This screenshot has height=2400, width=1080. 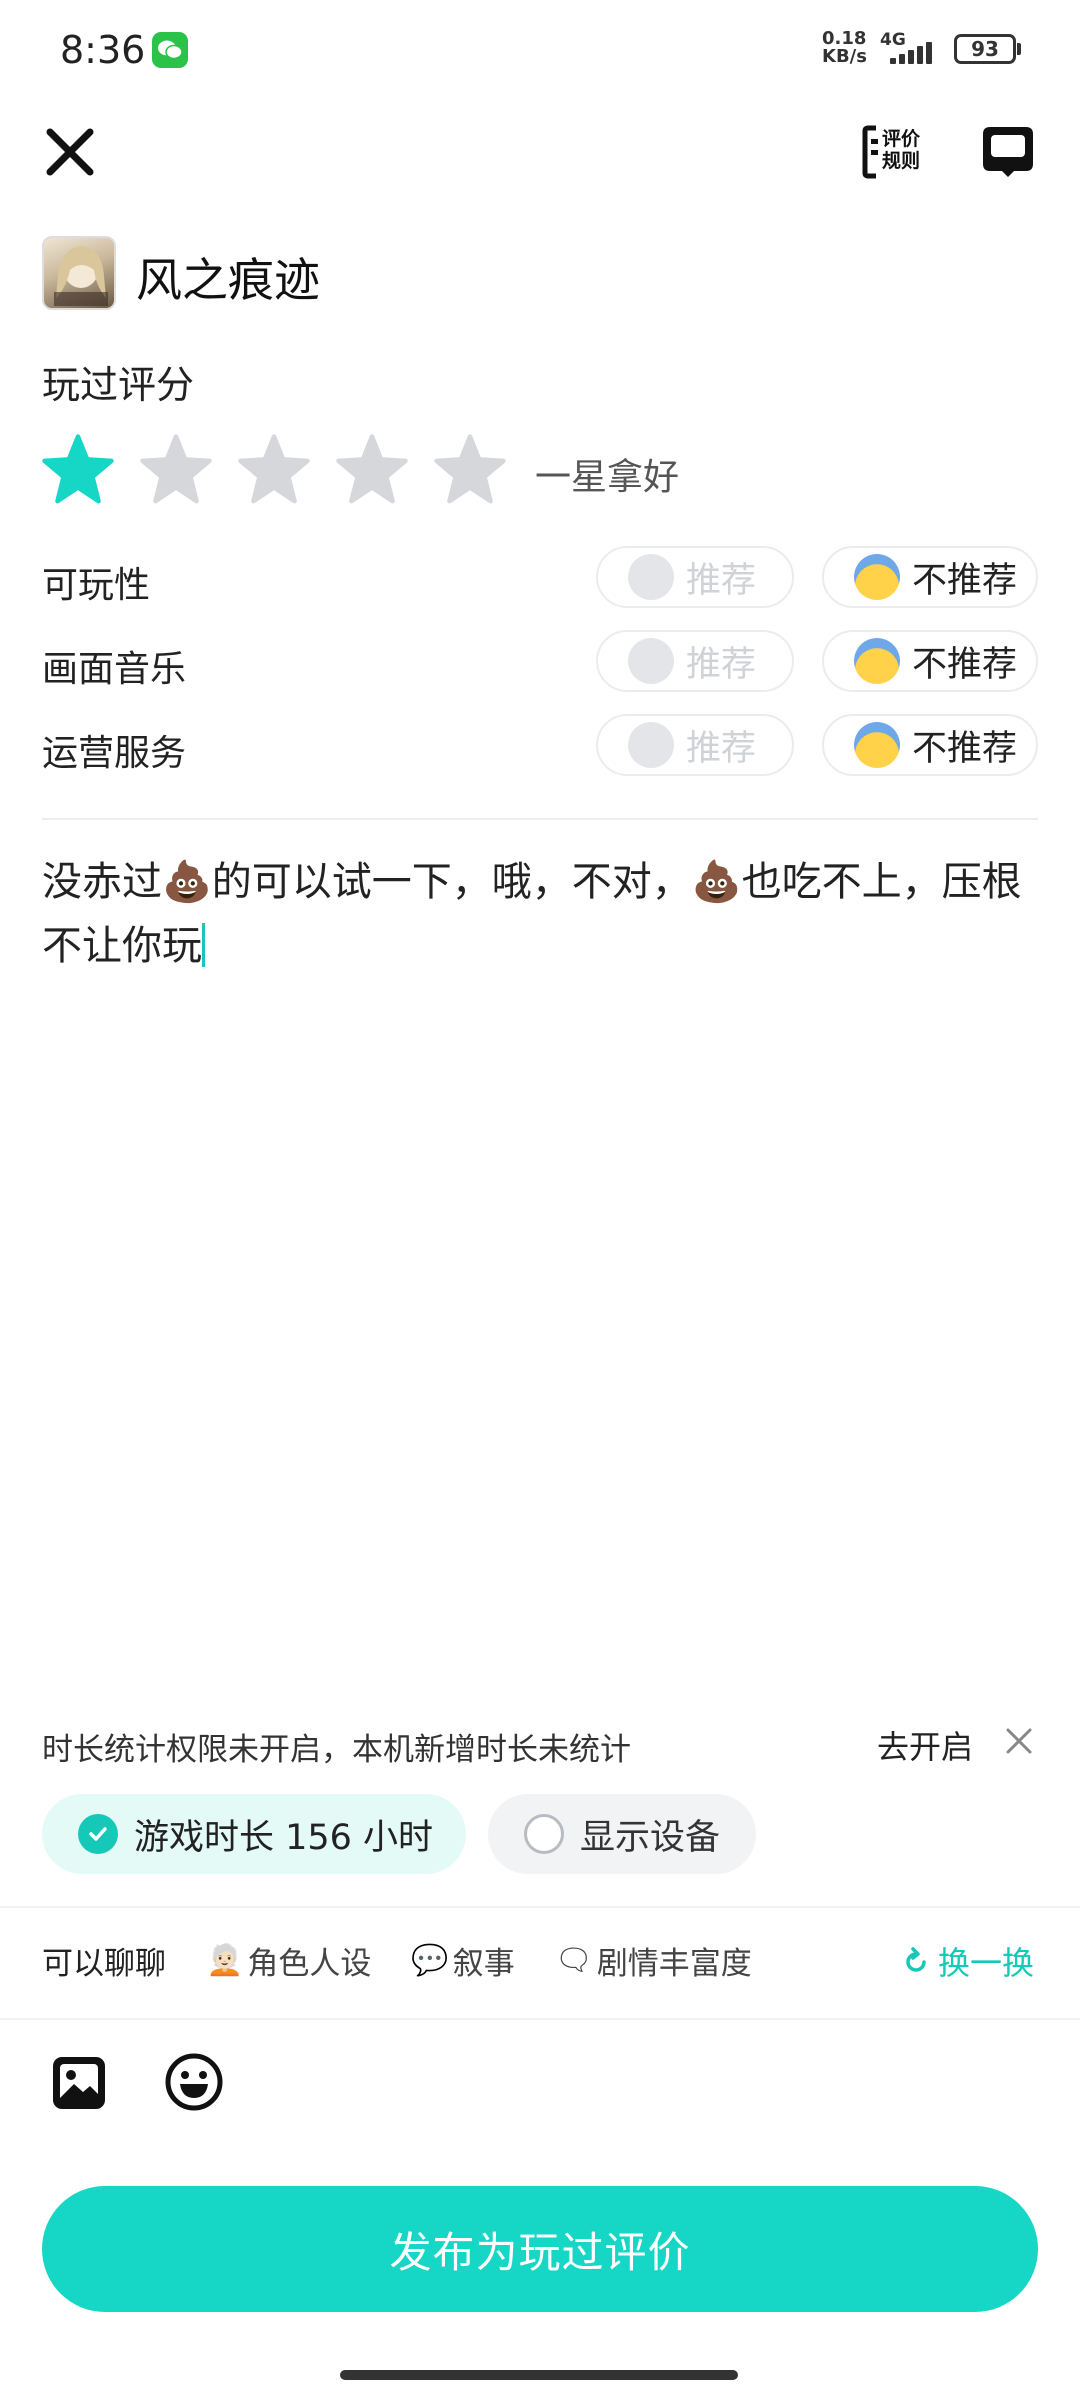 What do you see at coordinates (397, 1960) in the screenshot?
I see `topic-suggestions: 可以聊聊 🧑🏻‍🦳 角色人设 💬 叙事 🗨 剧情丰富度` at bounding box center [397, 1960].